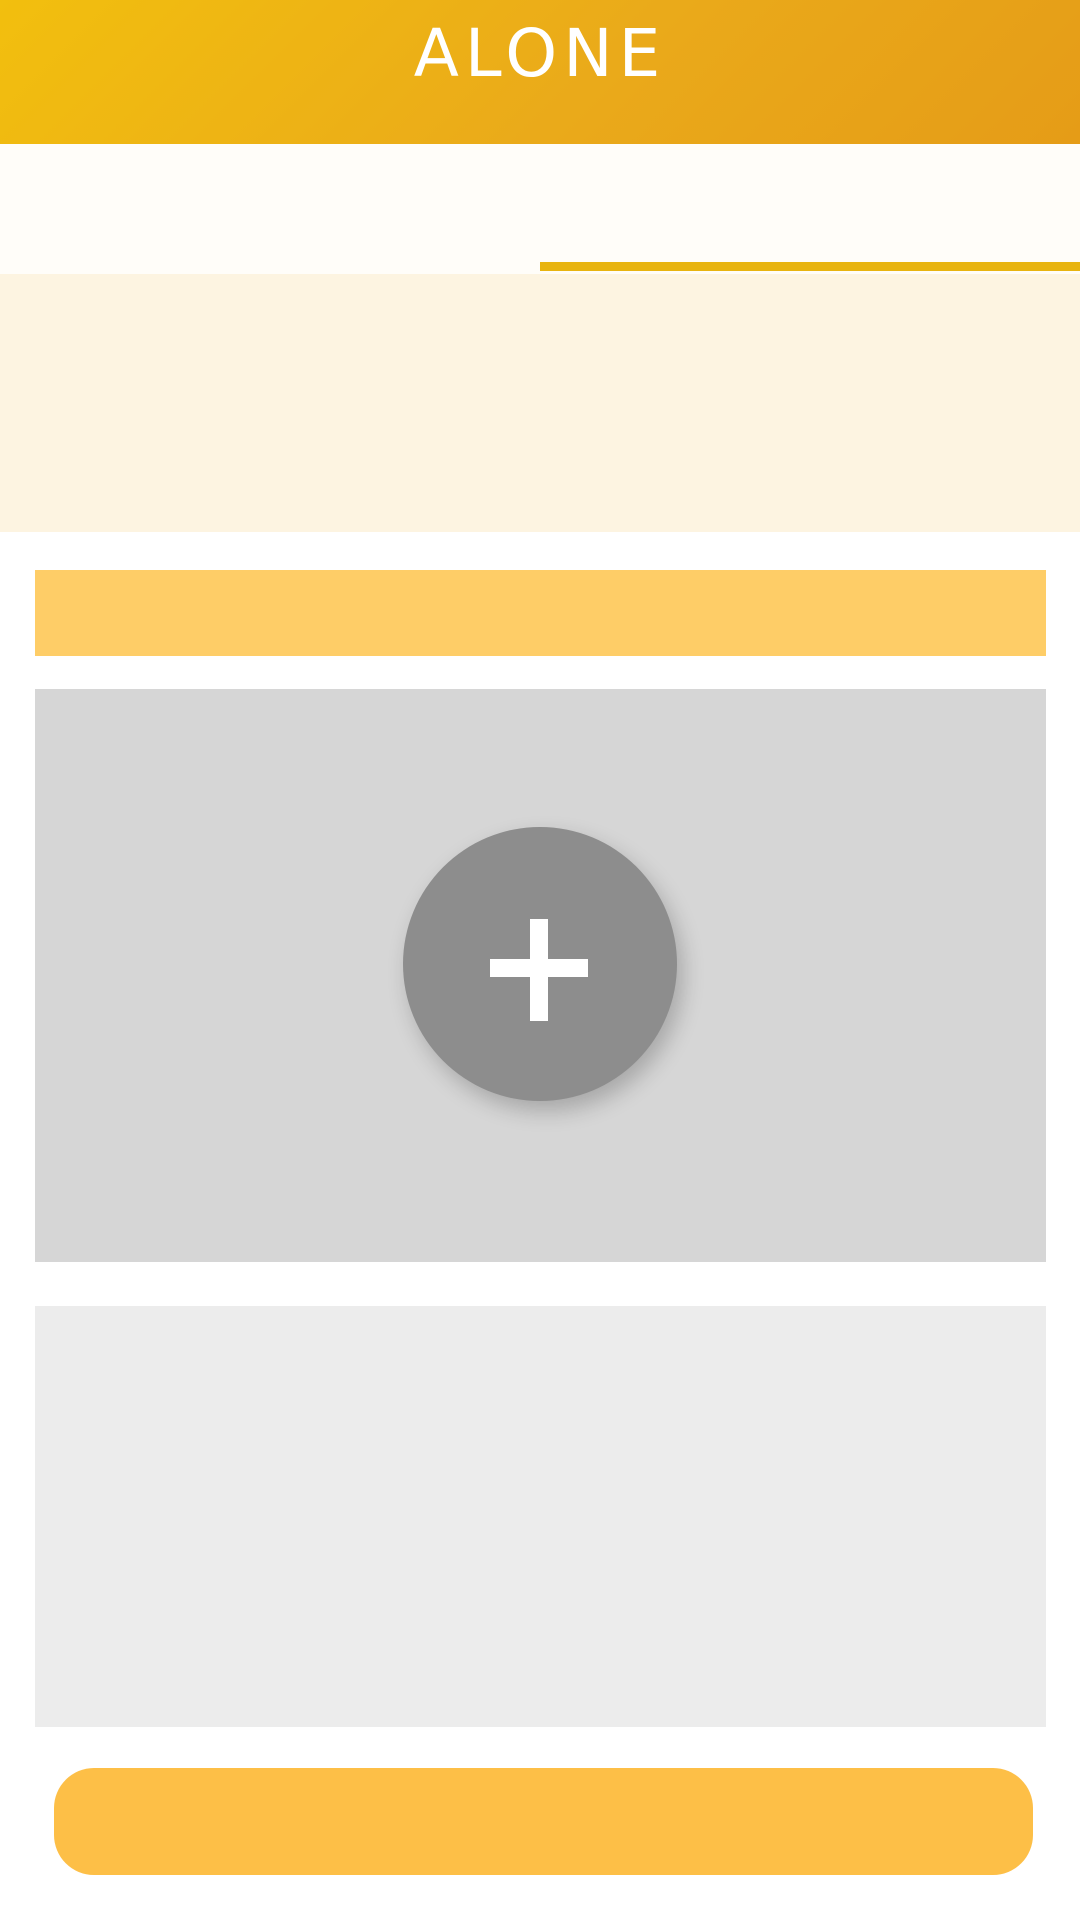 The height and width of the screenshot is (1920, 1080). Describe the element at coordinates (540, 403) in the screenshot. I see `info-banner` at that location.